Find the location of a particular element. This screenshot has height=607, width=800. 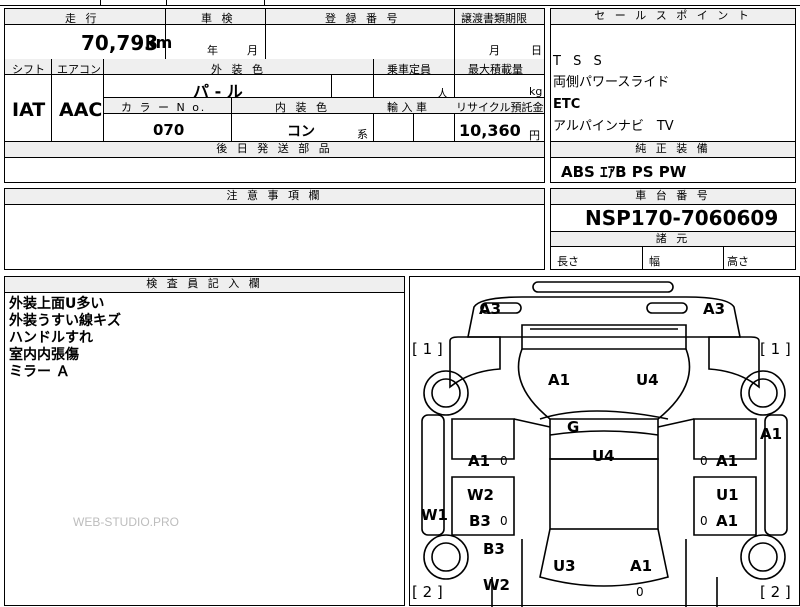

import-label: 輸 入 車 is located at coordinates (407, 107).